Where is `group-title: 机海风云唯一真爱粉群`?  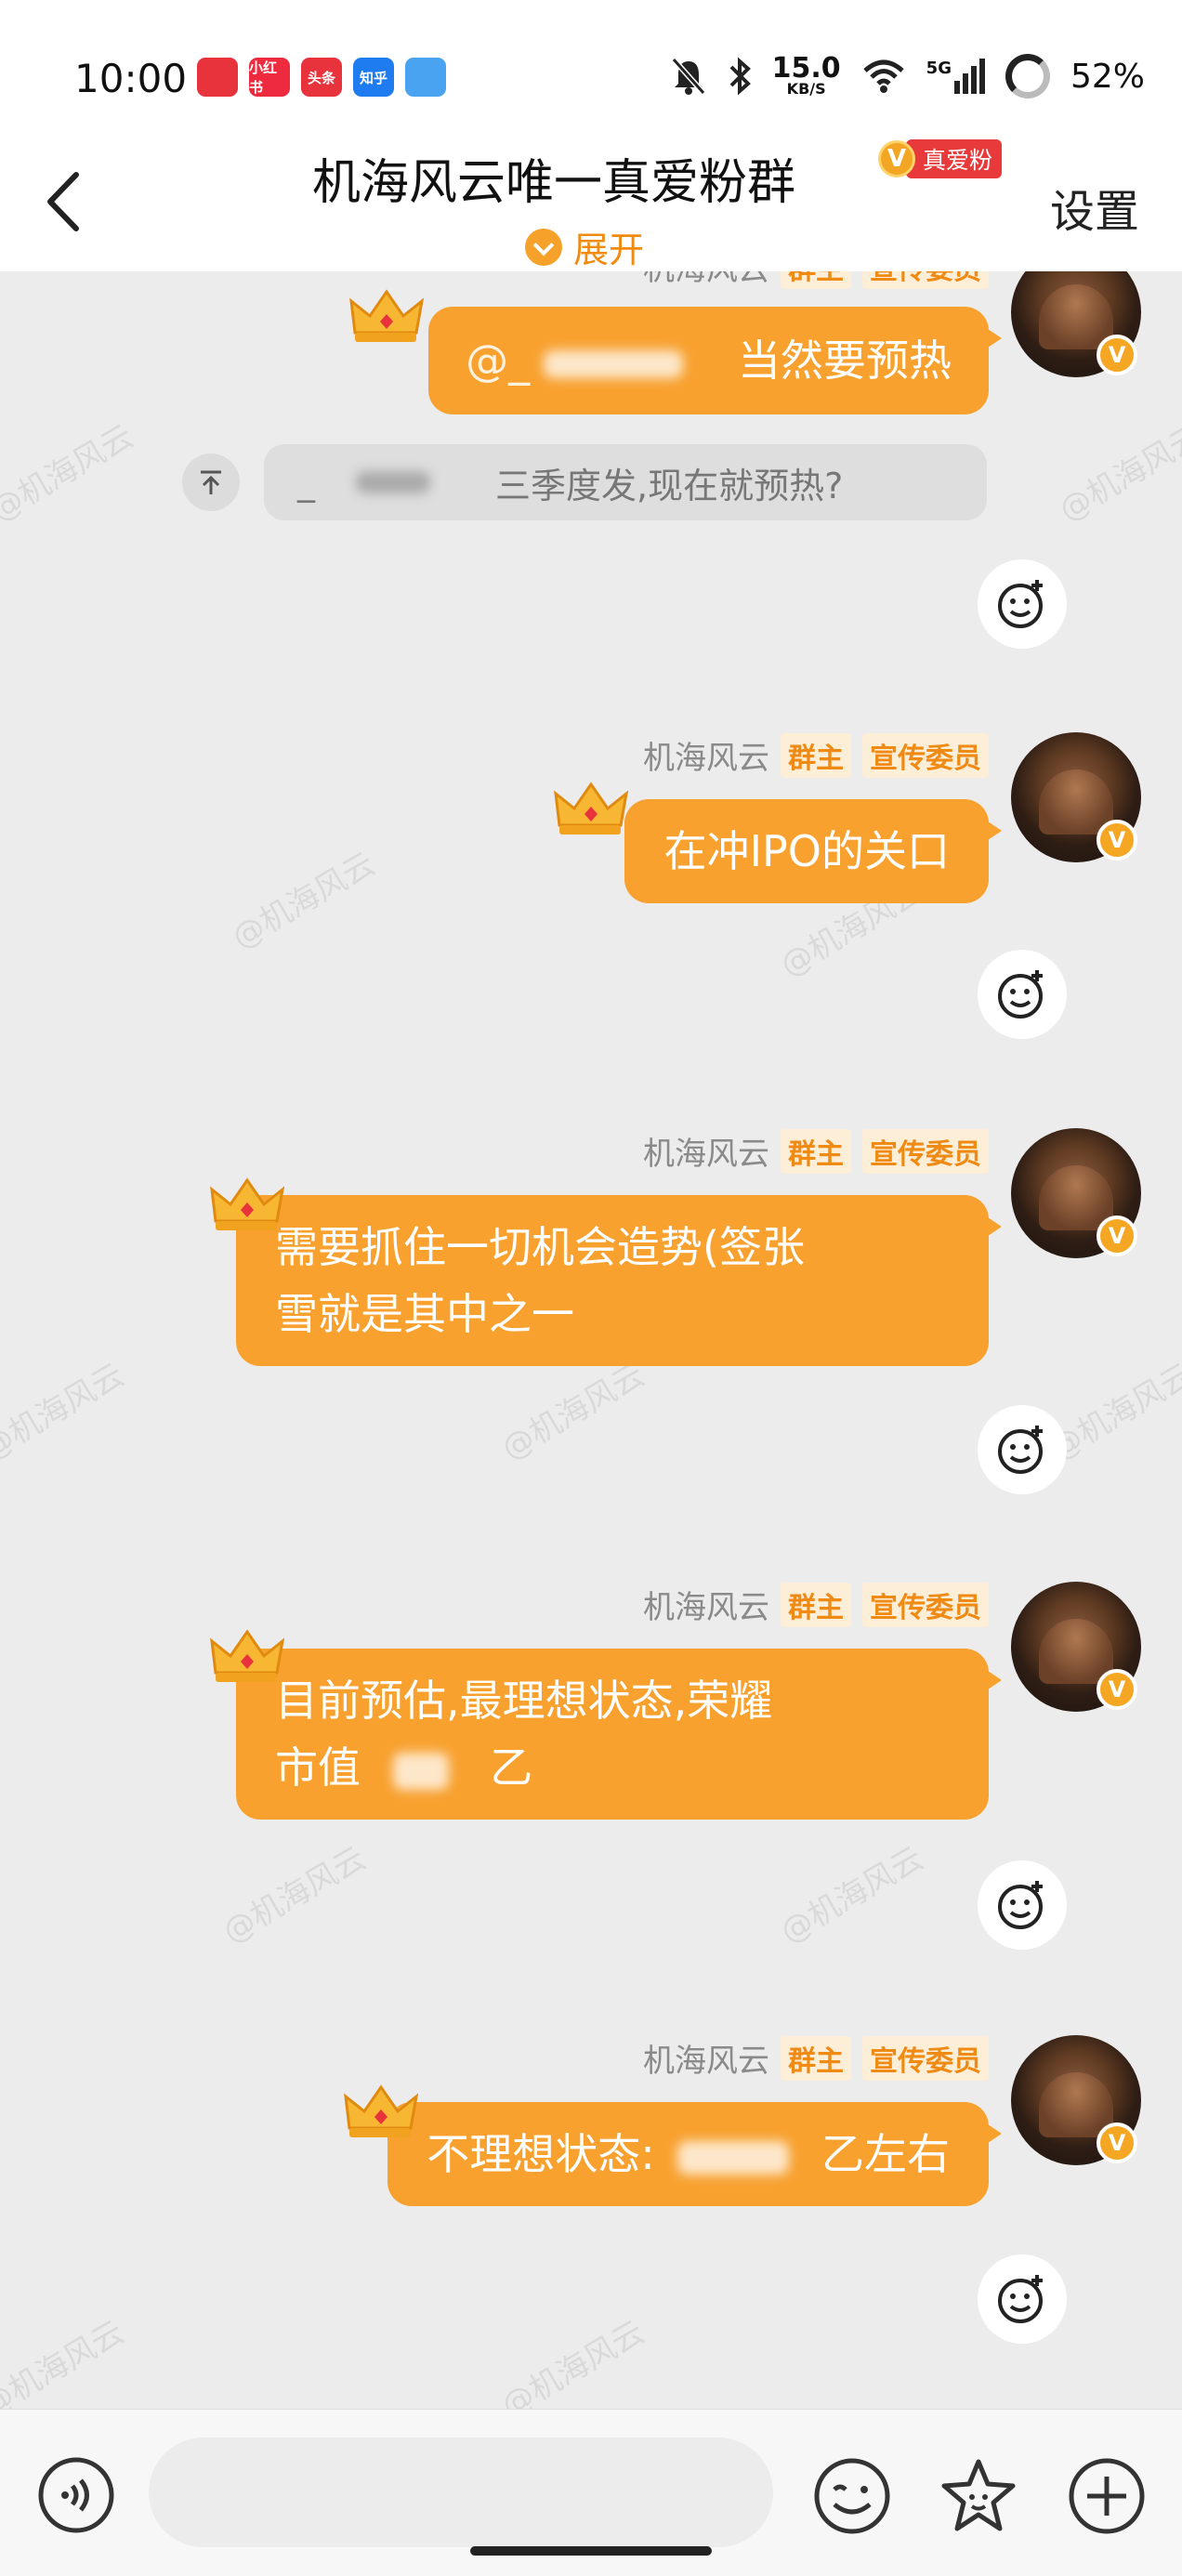 group-title: 机海风云唯一真爱粉群 is located at coordinates (553, 178).